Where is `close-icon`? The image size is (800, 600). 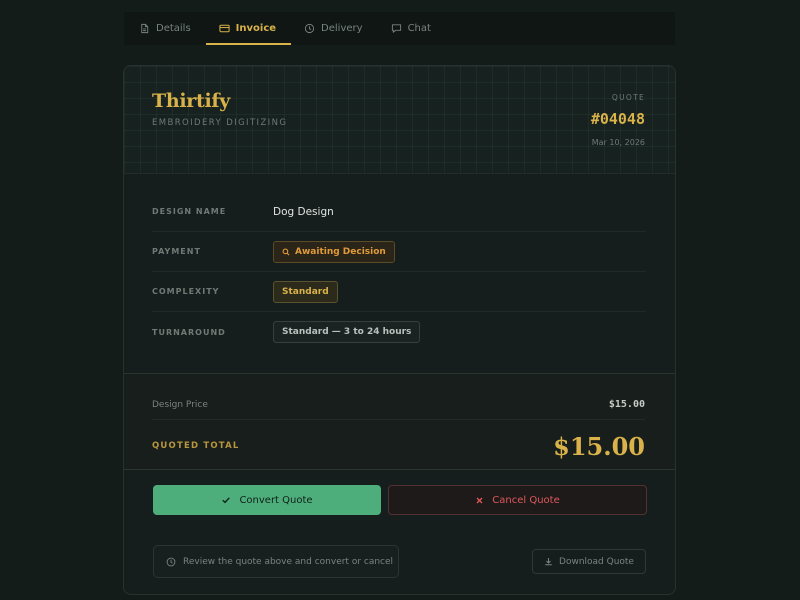 close-icon is located at coordinates (479, 500).